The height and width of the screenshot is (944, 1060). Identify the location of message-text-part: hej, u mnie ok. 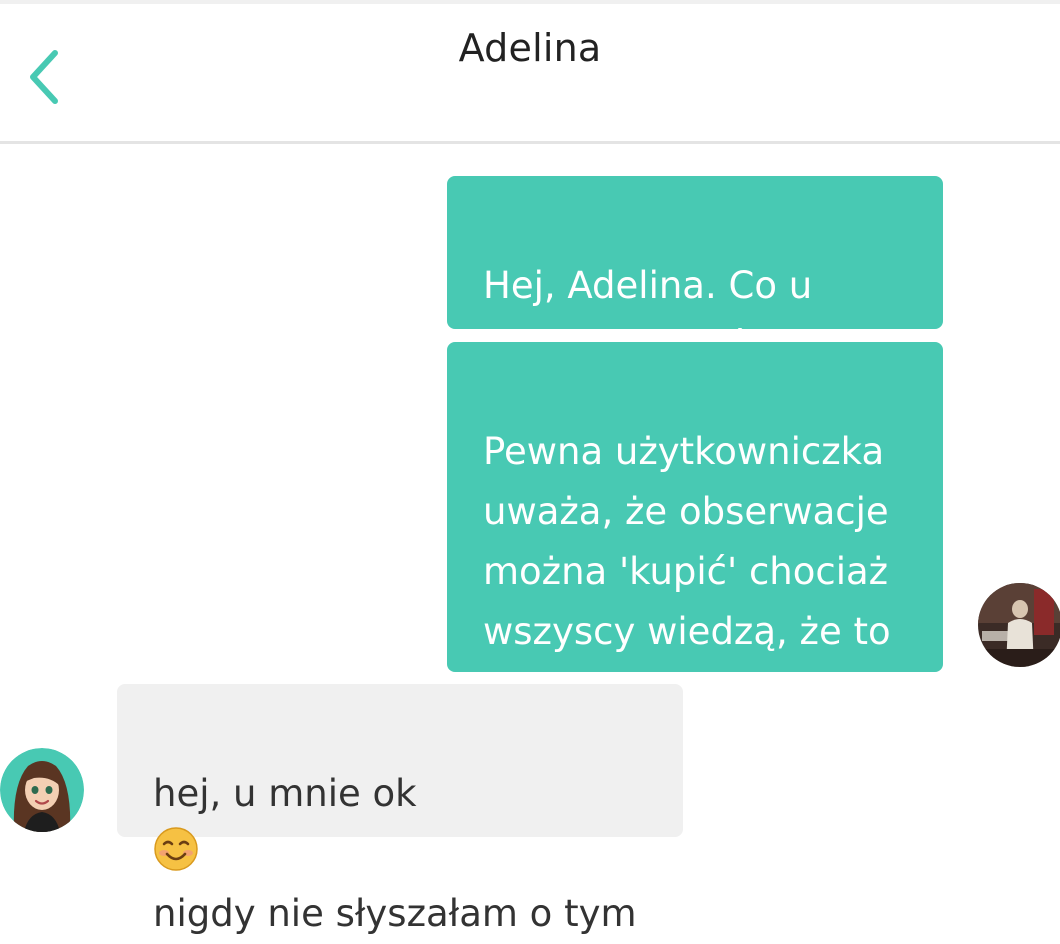
(285, 793).